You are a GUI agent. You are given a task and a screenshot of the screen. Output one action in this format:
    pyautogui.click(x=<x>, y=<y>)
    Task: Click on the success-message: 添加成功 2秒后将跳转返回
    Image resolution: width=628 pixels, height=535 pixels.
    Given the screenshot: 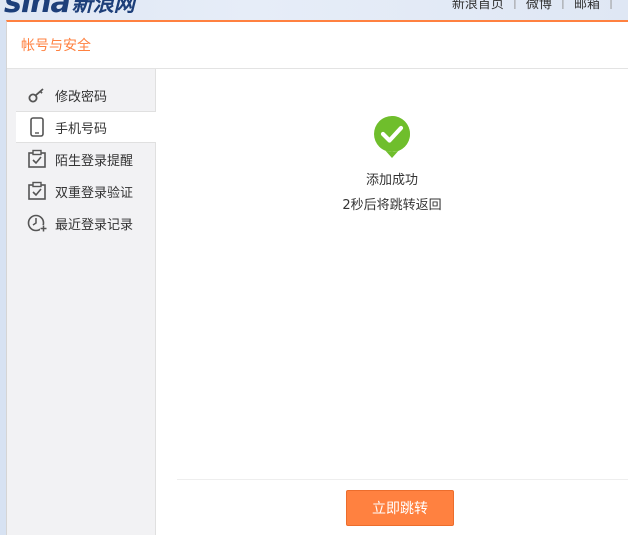 What is the action you would take?
    pyautogui.click(x=392, y=164)
    